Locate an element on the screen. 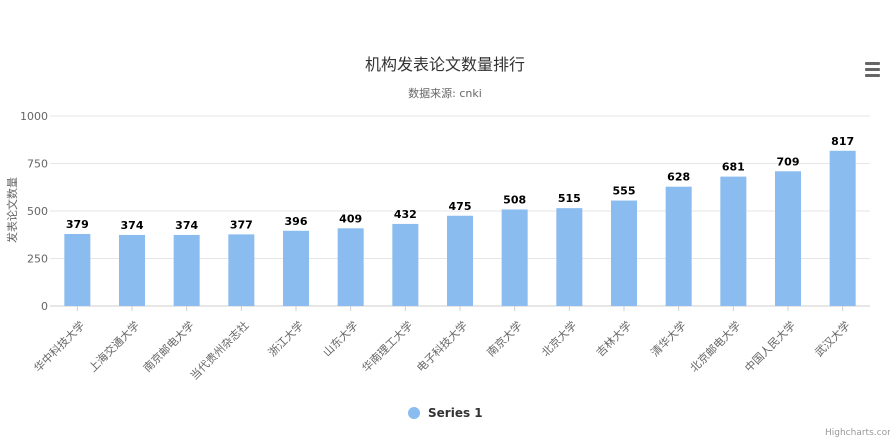 The height and width of the screenshot is (437, 890). chart-subtitle: 数据来源: cnki is located at coordinates (445, 93).